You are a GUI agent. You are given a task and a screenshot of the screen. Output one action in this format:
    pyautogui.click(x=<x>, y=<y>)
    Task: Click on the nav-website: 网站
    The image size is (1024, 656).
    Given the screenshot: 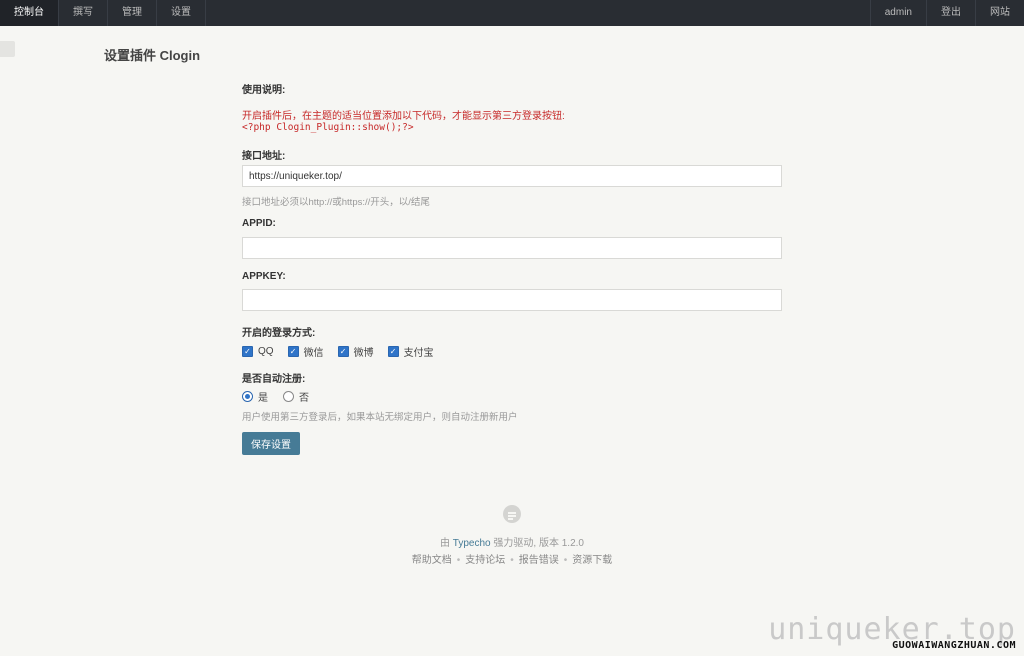 What is the action you would take?
    pyautogui.click(x=999, y=13)
    